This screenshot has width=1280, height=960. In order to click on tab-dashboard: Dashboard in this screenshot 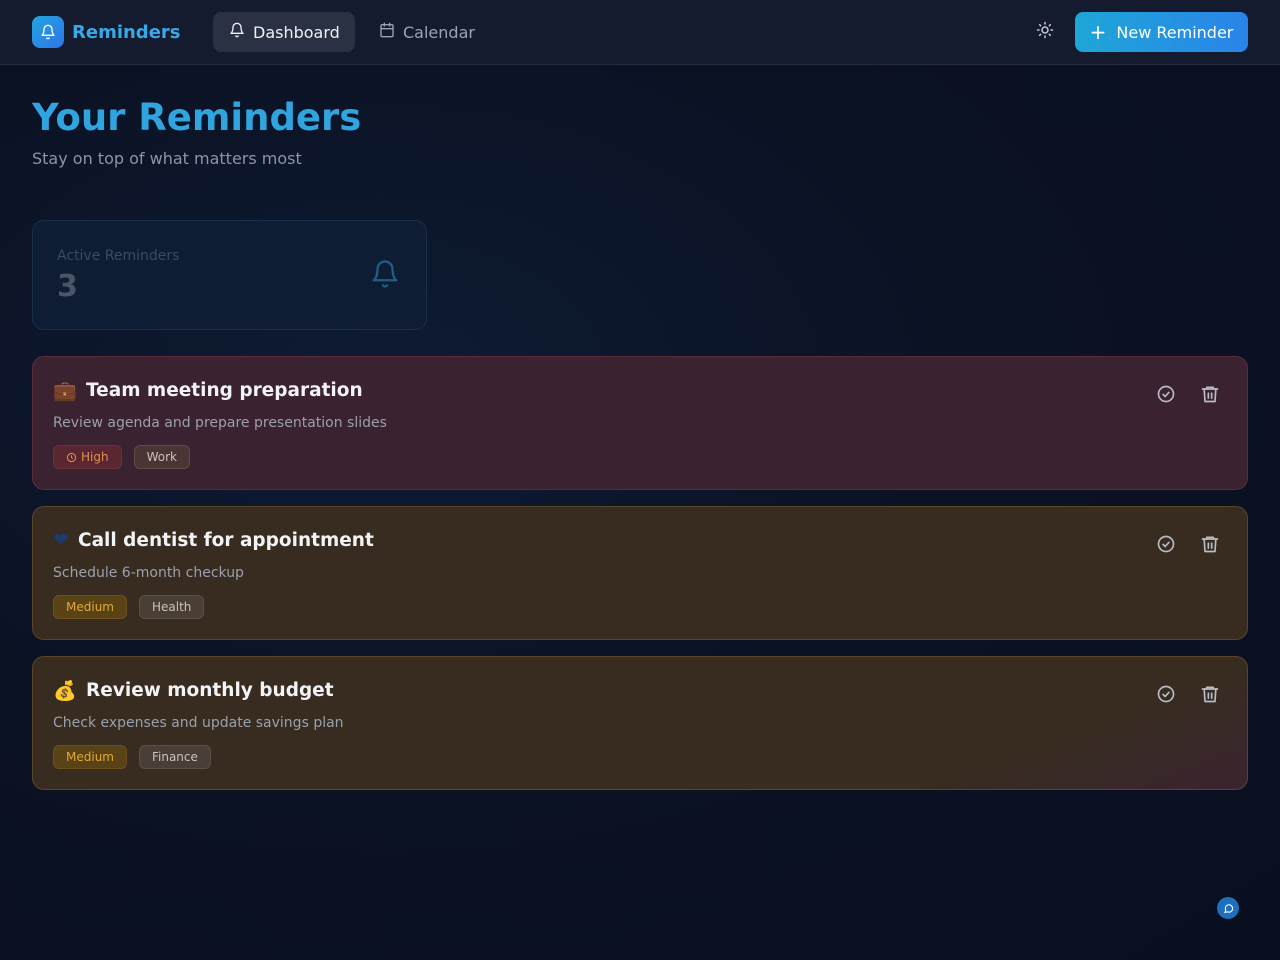, I will do `click(284, 32)`.